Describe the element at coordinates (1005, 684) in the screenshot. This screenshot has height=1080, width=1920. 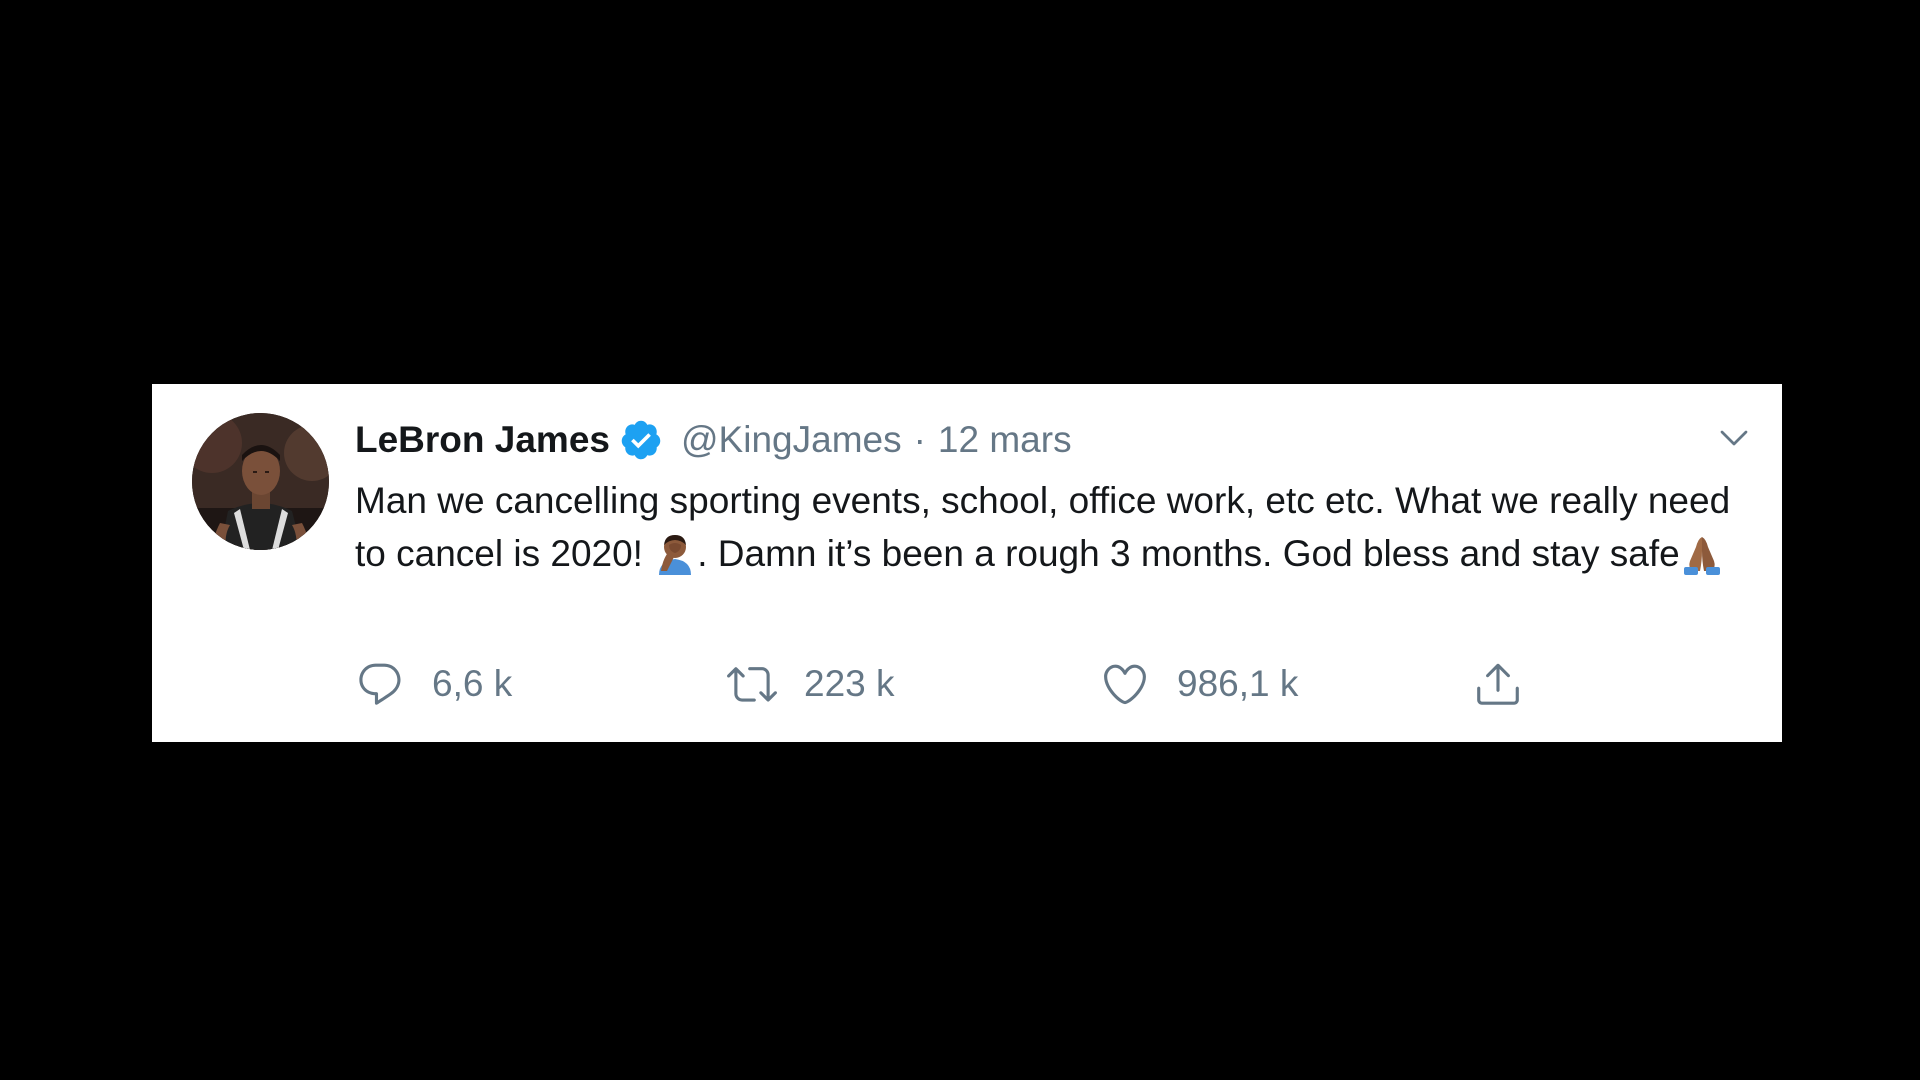
I see `tweet-actions: 6,6 k 223 k 986,1 k` at that location.